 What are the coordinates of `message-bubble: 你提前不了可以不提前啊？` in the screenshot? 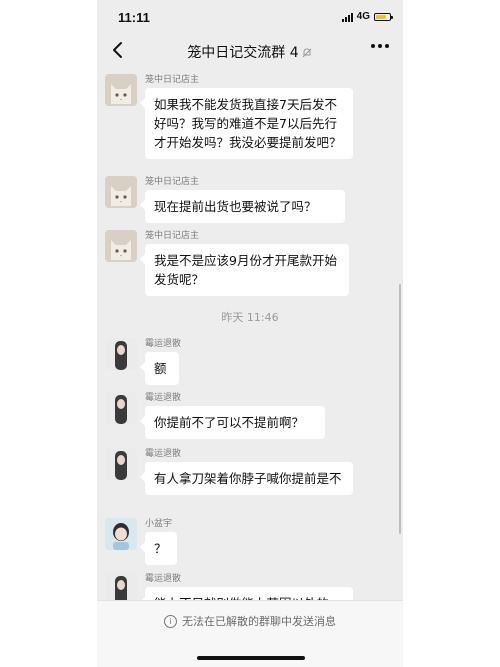 It's located at (232, 422).